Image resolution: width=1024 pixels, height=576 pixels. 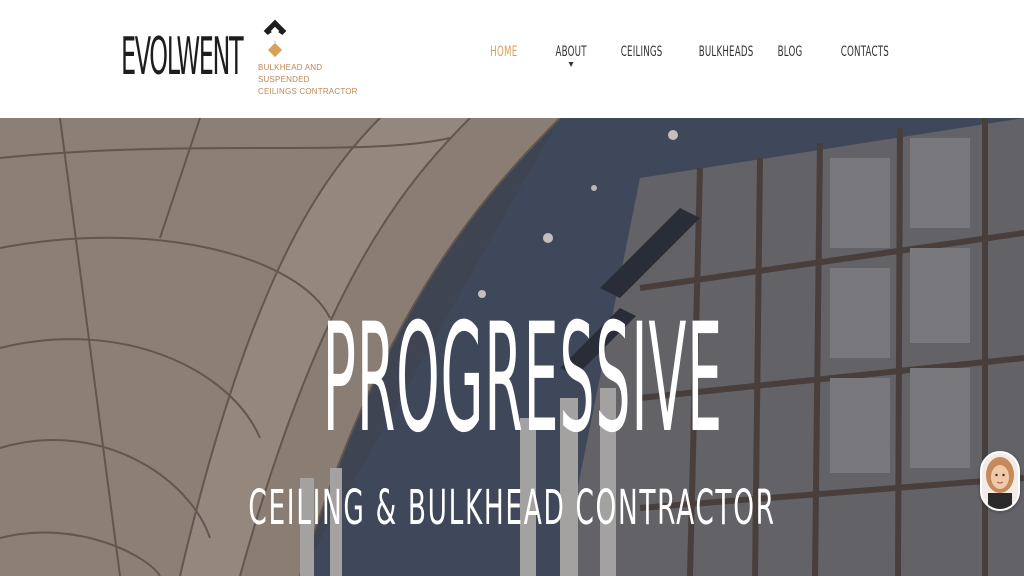 What do you see at coordinates (308, 91) in the screenshot?
I see `tagline-line-2: CEILINGS CONTRACTOR` at bounding box center [308, 91].